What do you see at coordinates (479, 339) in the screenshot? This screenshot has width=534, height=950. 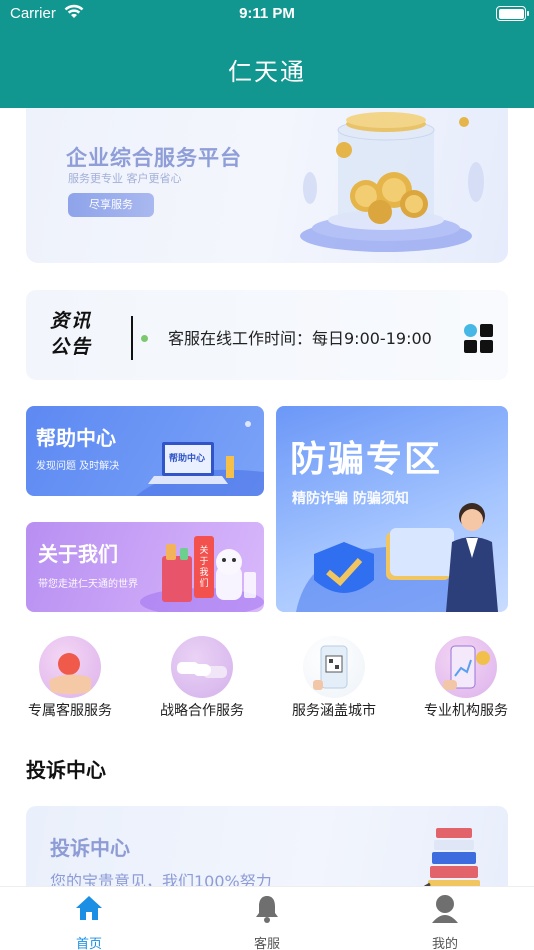 I see `grid-menu-icon` at bounding box center [479, 339].